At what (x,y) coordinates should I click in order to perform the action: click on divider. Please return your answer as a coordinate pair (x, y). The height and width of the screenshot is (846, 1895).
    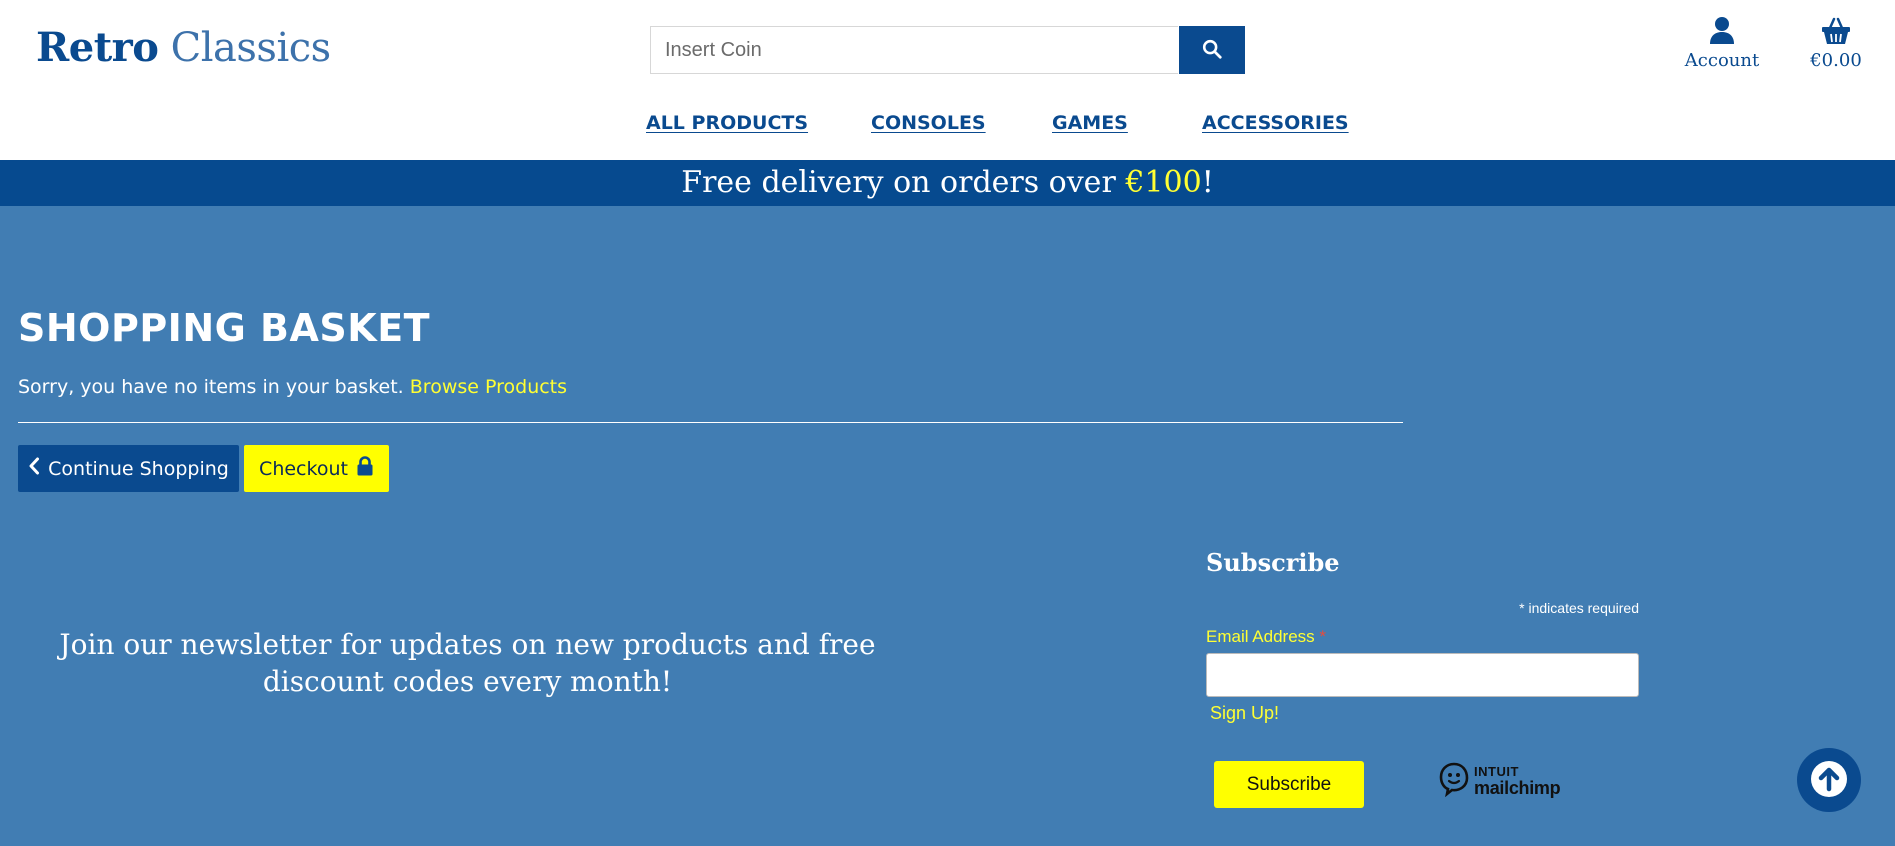
    Looking at the image, I should click on (710, 422).